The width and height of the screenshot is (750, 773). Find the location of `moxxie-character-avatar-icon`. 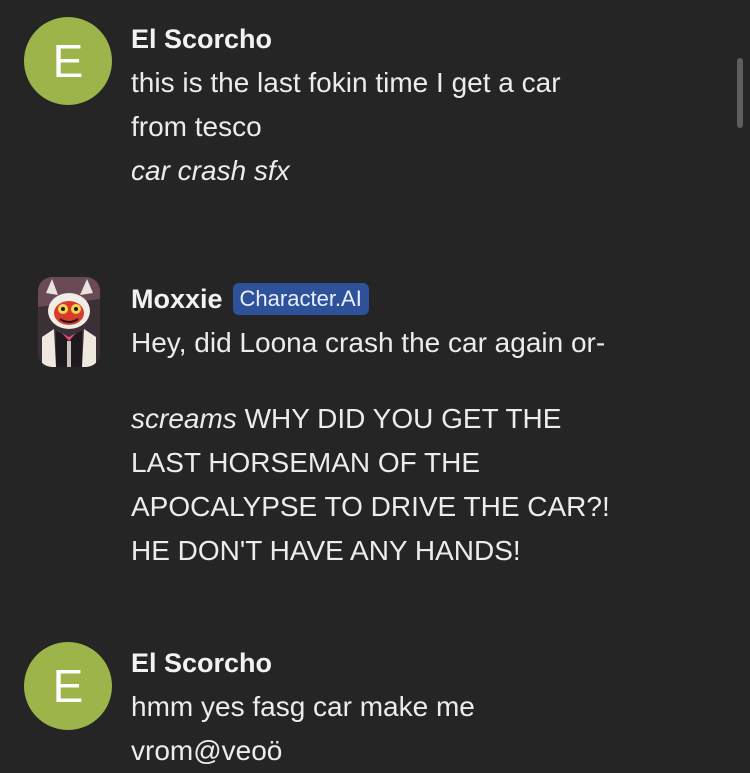

moxxie-character-avatar-icon is located at coordinates (69, 322).